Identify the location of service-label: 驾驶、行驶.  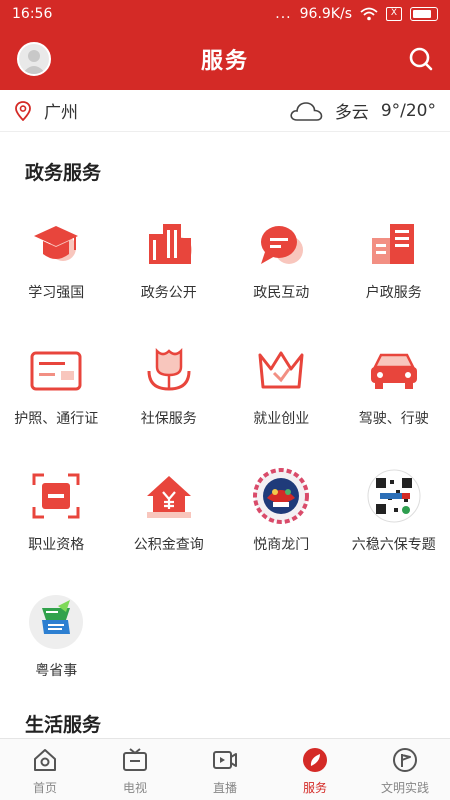
(393, 419).